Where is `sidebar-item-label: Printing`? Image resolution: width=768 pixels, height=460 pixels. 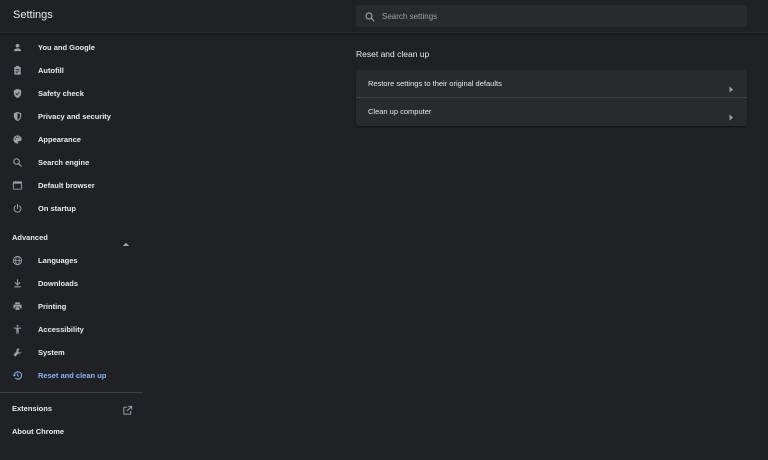 sidebar-item-label: Printing is located at coordinates (52, 306).